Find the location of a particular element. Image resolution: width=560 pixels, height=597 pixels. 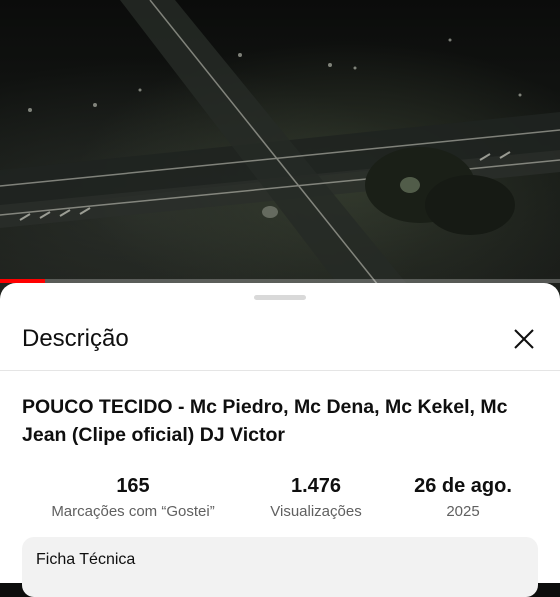

tech-sheet-label: Ficha Técnica is located at coordinates (86, 559).